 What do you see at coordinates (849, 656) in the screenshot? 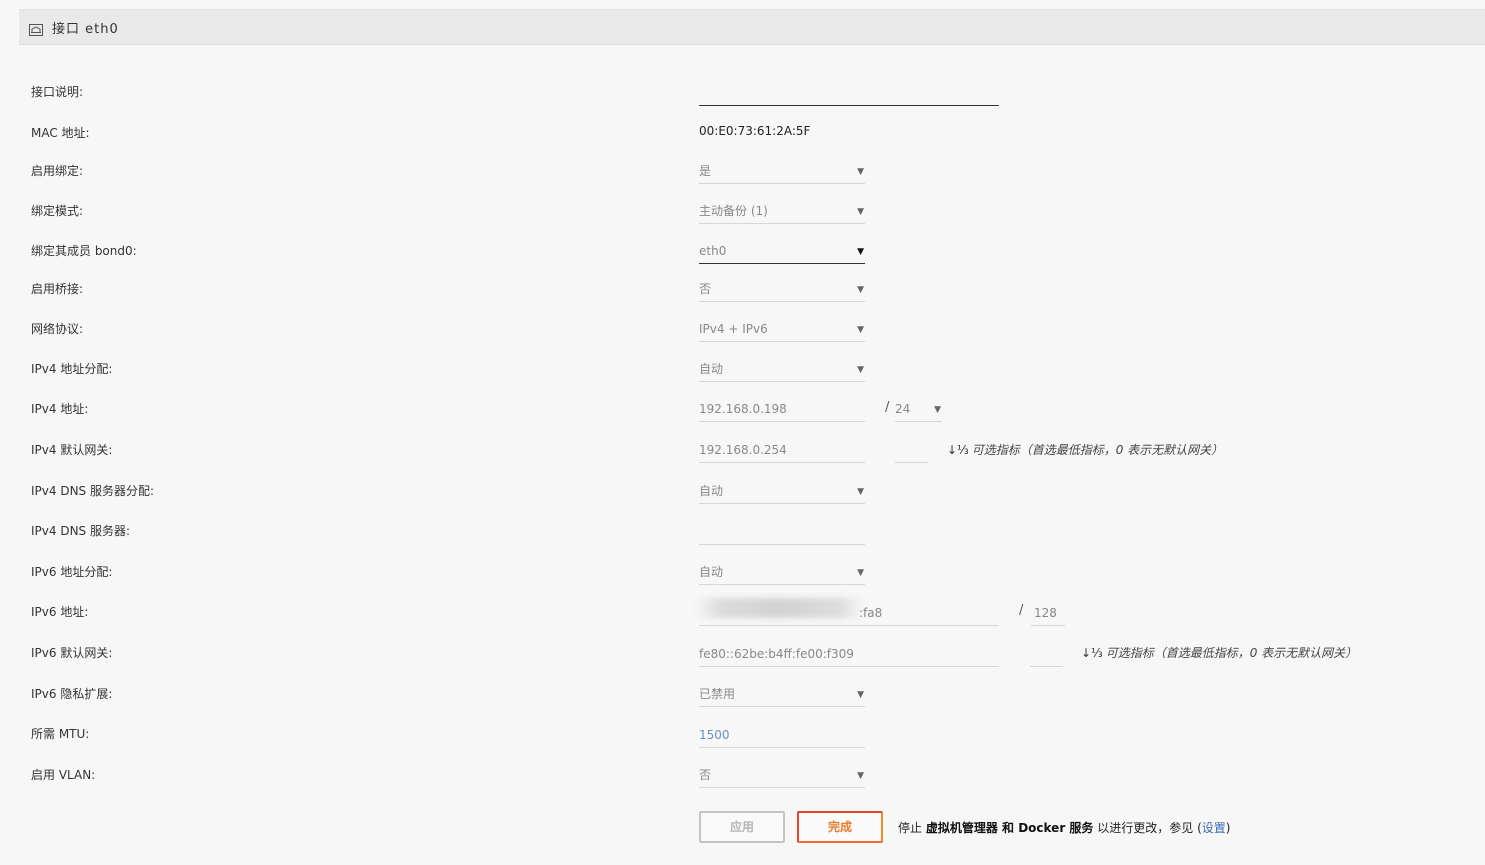
I see `ipv6-gateway-input: fe80::62be:b4ff:fe00:f309` at bounding box center [849, 656].